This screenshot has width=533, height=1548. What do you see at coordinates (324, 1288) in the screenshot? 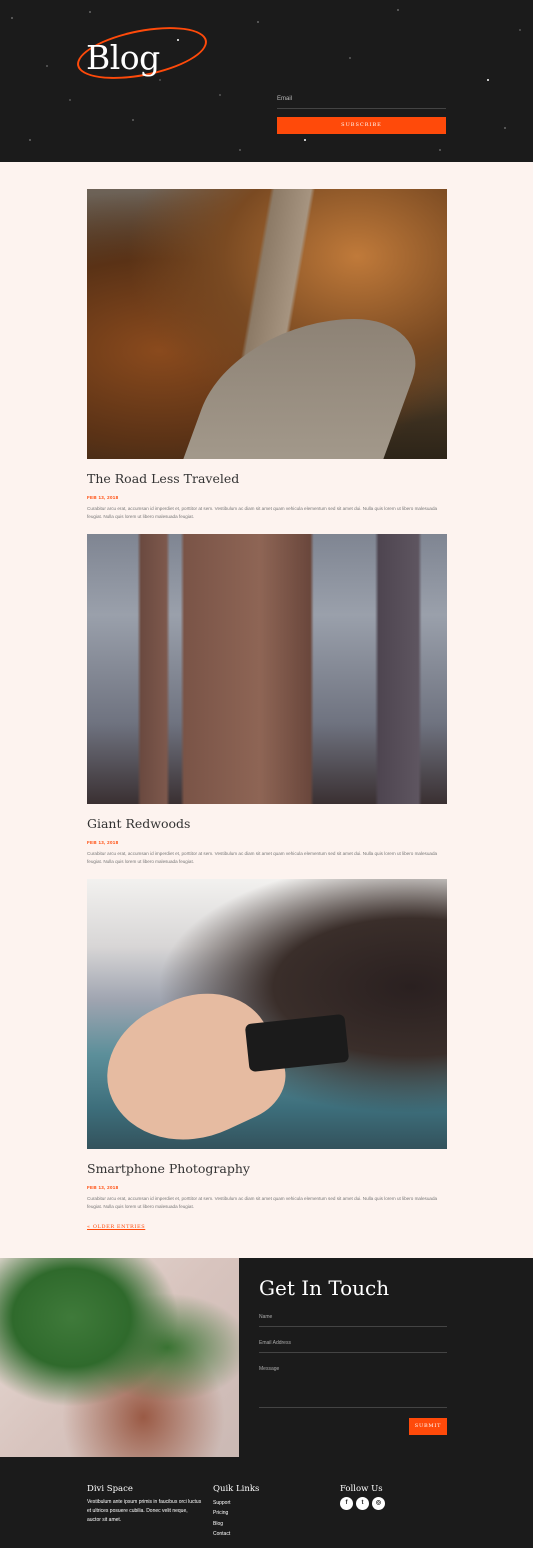
I see `contact-title: Get In Touch` at bounding box center [324, 1288].